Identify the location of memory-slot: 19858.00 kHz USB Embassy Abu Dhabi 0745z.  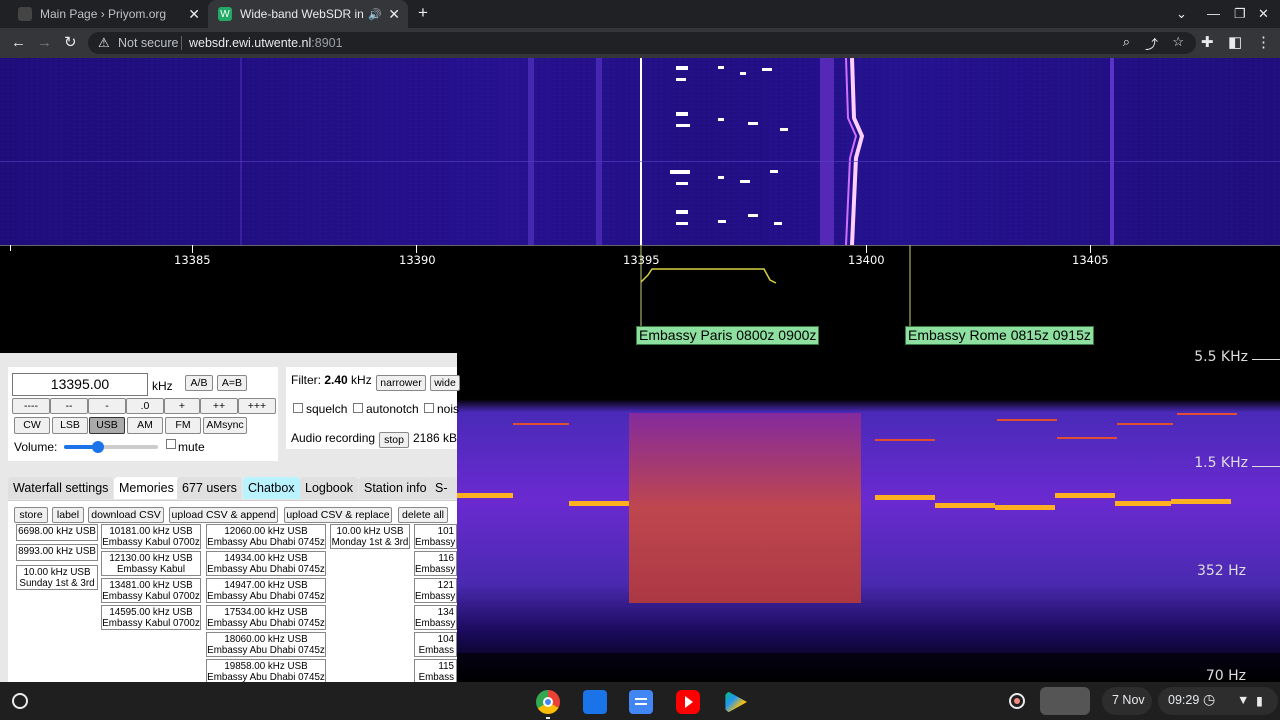
(266, 671).